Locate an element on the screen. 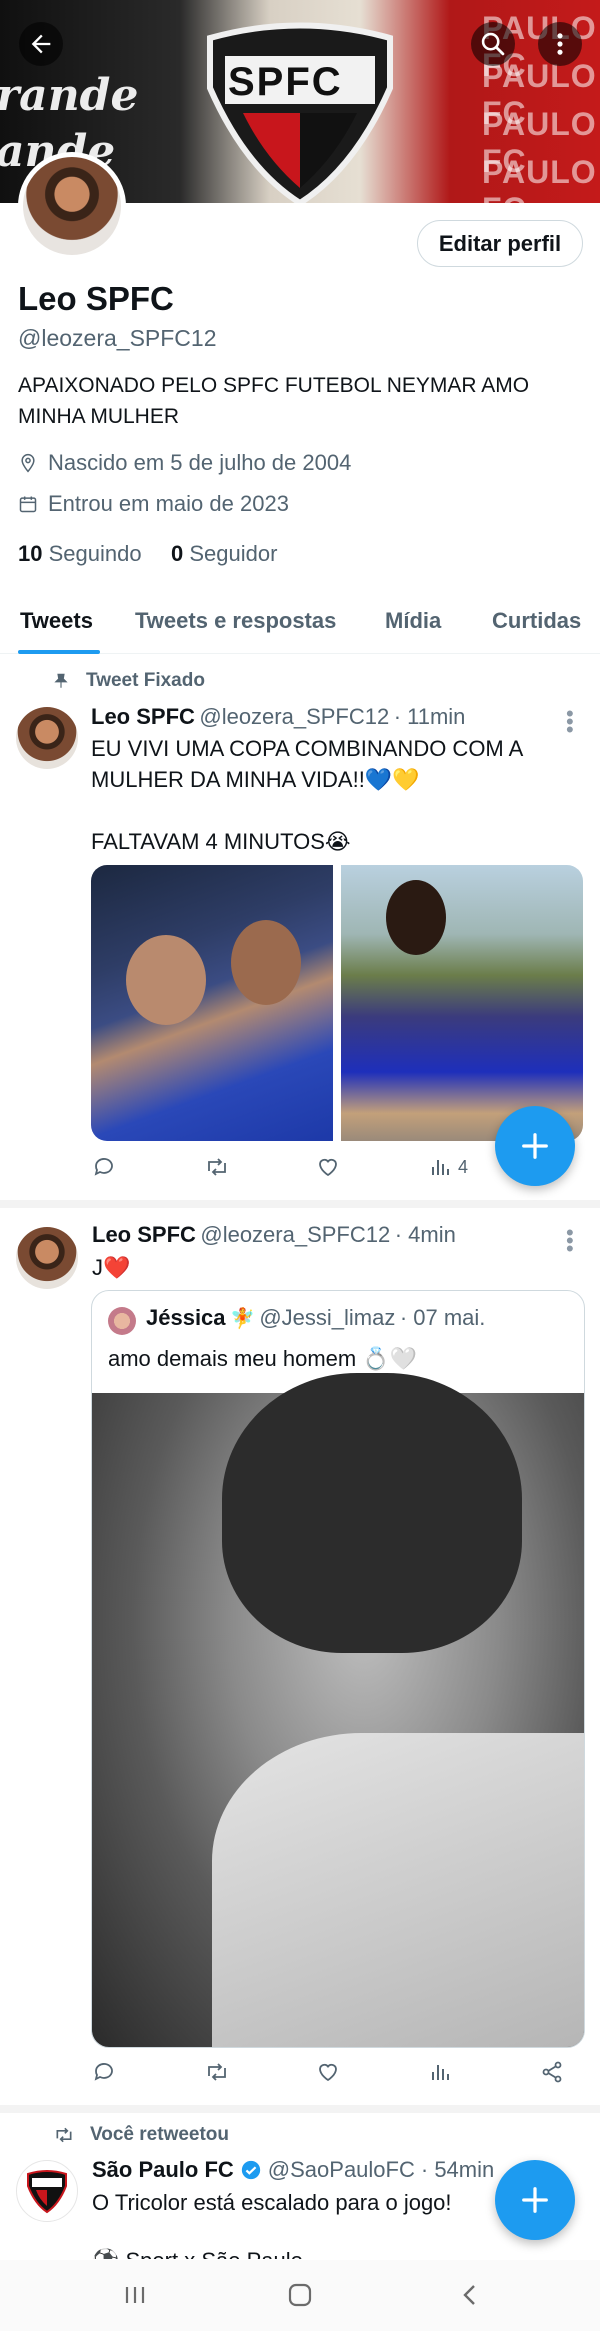  tweet-text: J❤️ is located at coordinates (111, 1267).